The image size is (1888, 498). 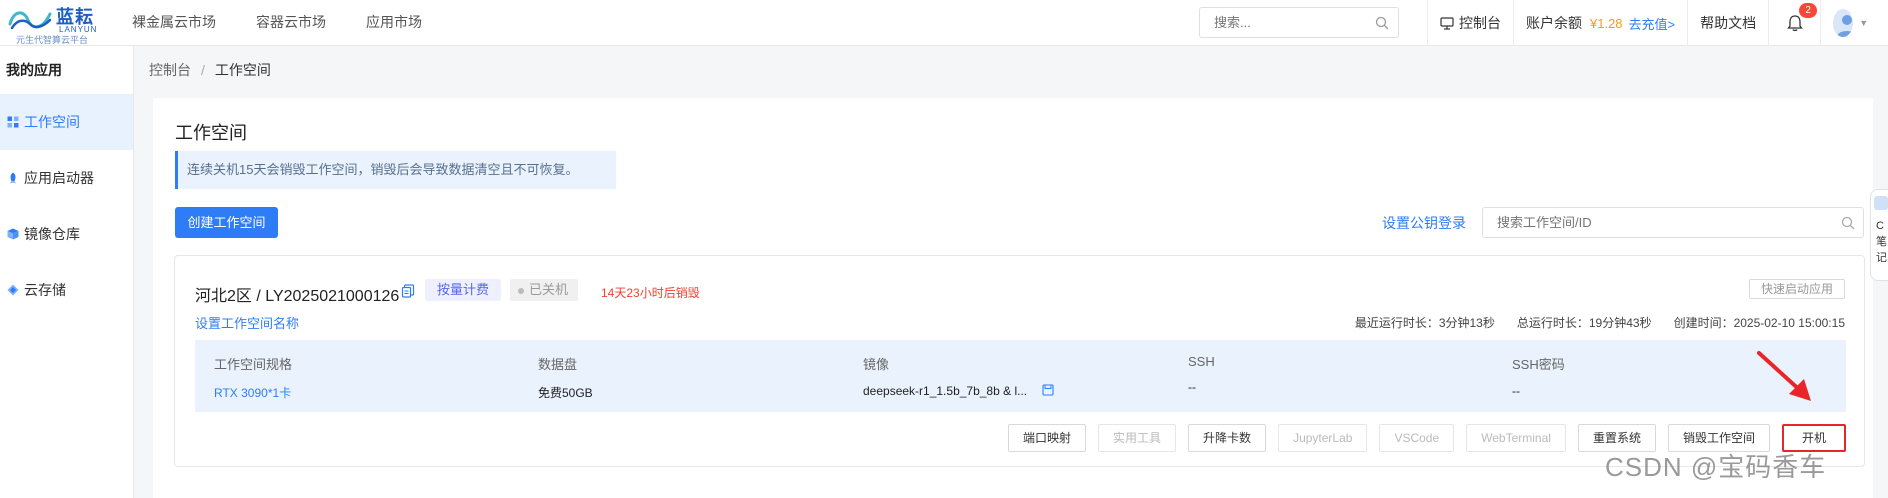 What do you see at coordinates (1808, 10) in the screenshot?
I see `notification-badge: 2` at bounding box center [1808, 10].